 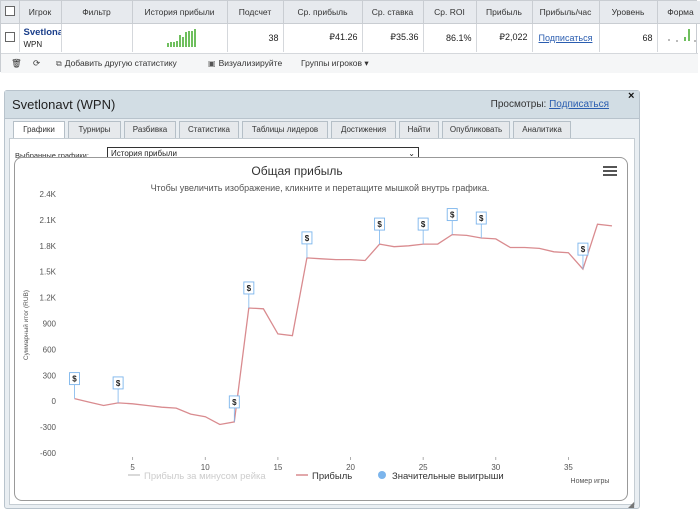 I want to click on y-tick-label: 1.8K, so click(x=48, y=246).